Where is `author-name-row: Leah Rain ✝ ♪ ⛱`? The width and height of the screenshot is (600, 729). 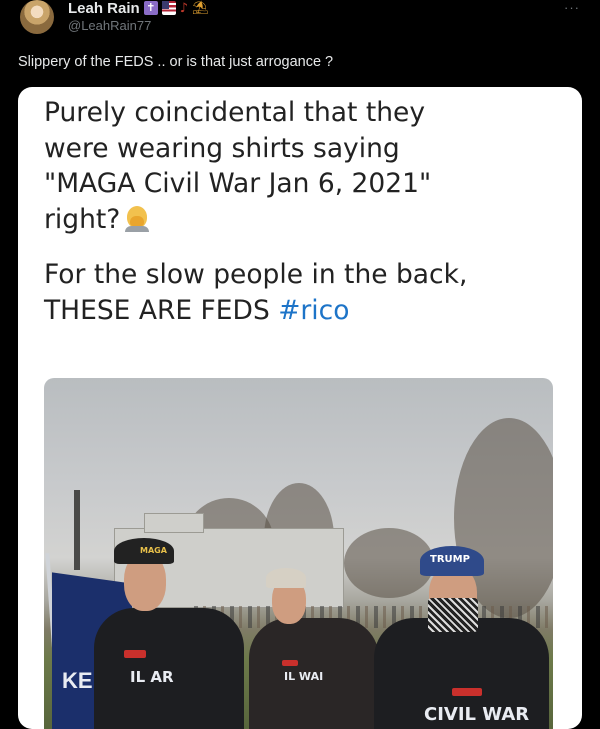 author-name-row: Leah Rain ✝ ♪ ⛱ is located at coordinates (138, 9).